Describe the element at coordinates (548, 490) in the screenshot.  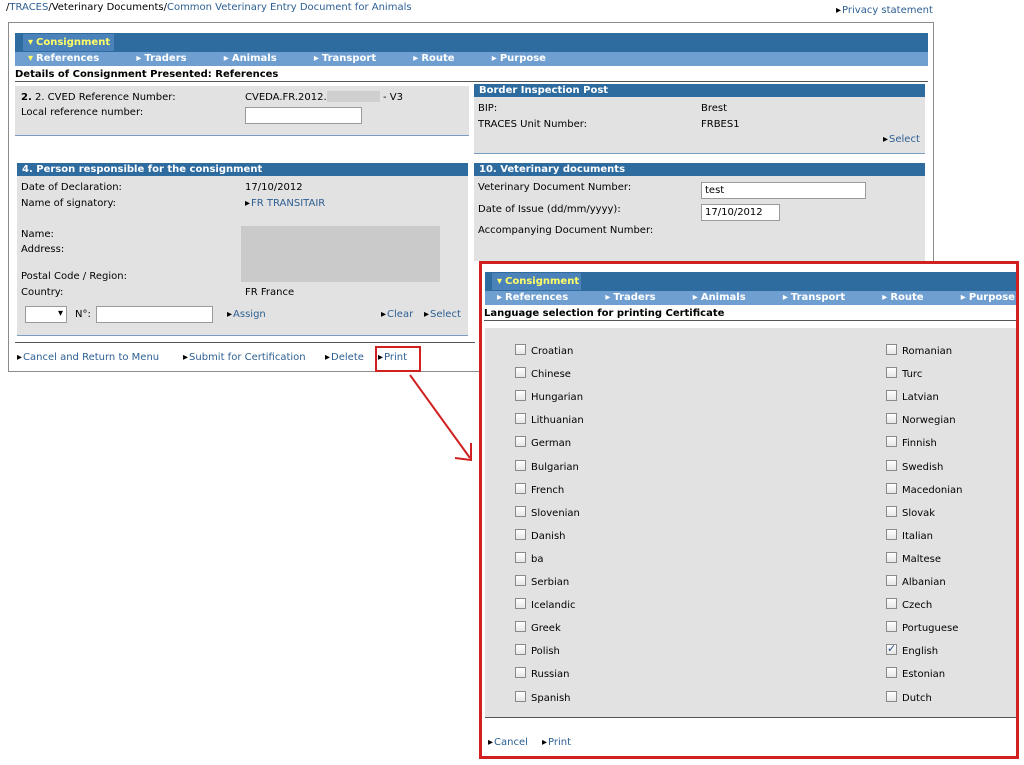
I see `language-label: French` at that location.